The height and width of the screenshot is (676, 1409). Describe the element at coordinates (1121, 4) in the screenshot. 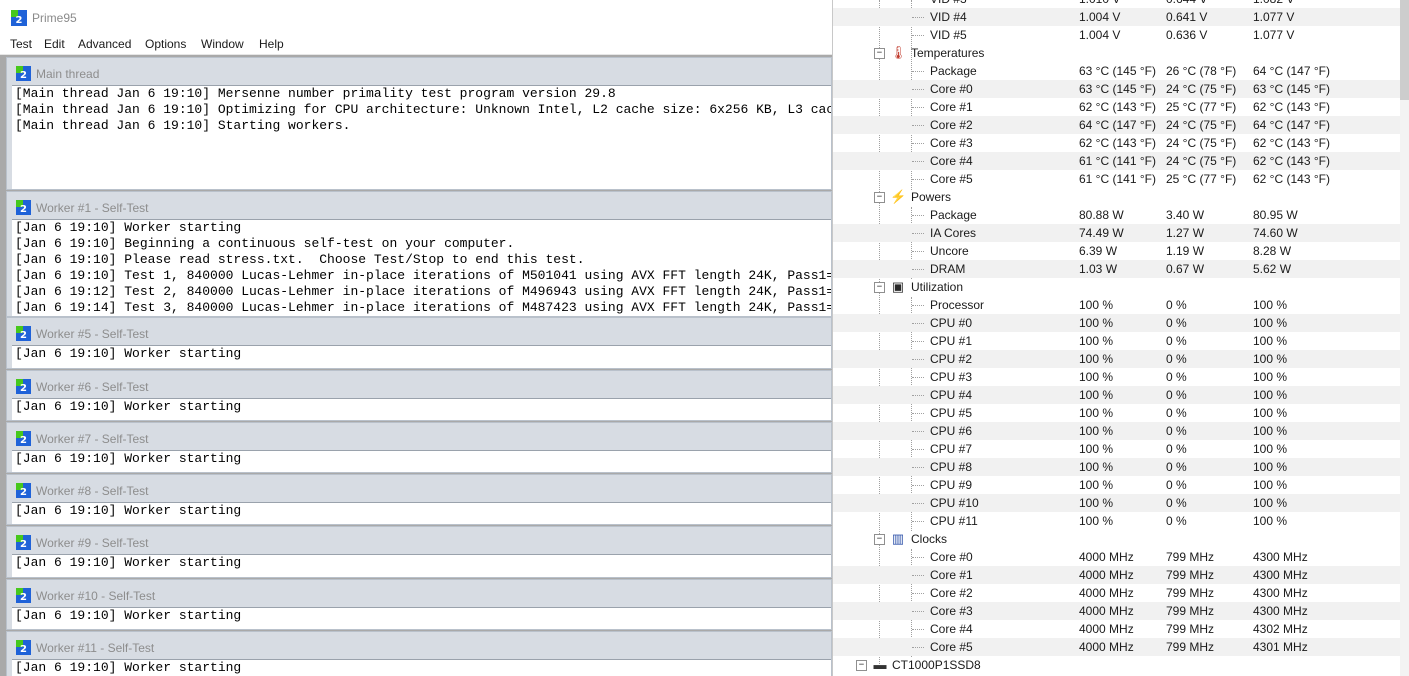

I see `sensor-row: VID #3 1.010 V 0.644 V 1.082 V` at that location.